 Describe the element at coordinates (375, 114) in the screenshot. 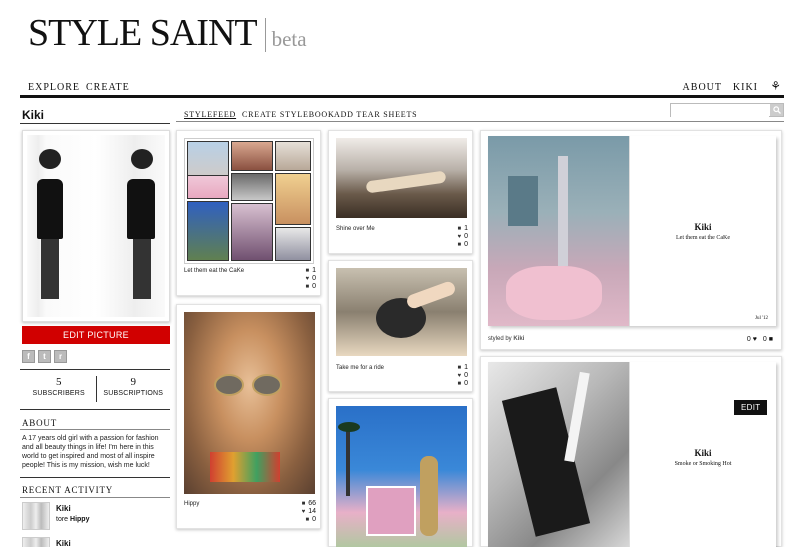

I see `tab-add-tear-sheets: ADD TEAR SHEETS` at that location.